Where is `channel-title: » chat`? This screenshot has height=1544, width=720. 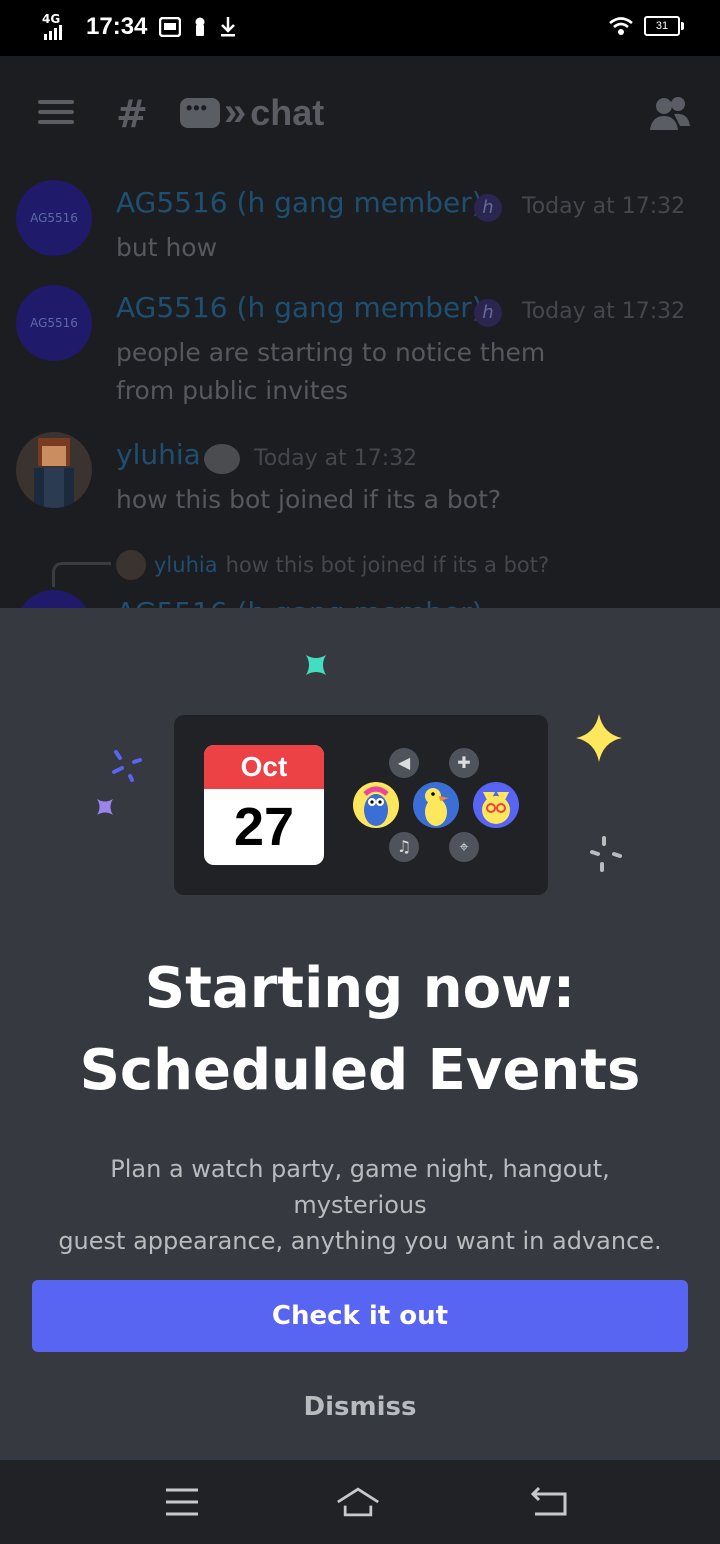
channel-title: » chat is located at coordinates (252, 112).